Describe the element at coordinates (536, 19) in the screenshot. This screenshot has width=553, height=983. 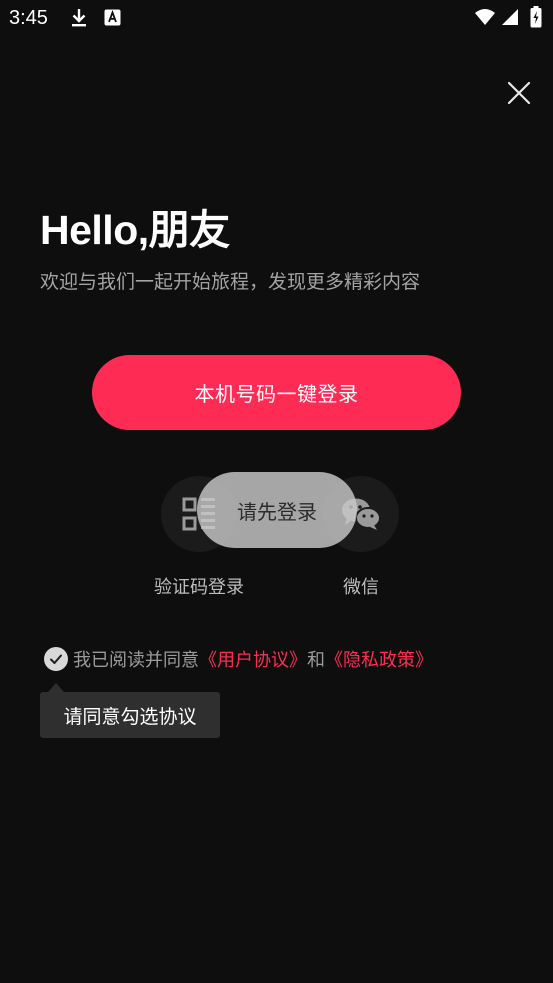
I see `battery-charging-icon` at that location.